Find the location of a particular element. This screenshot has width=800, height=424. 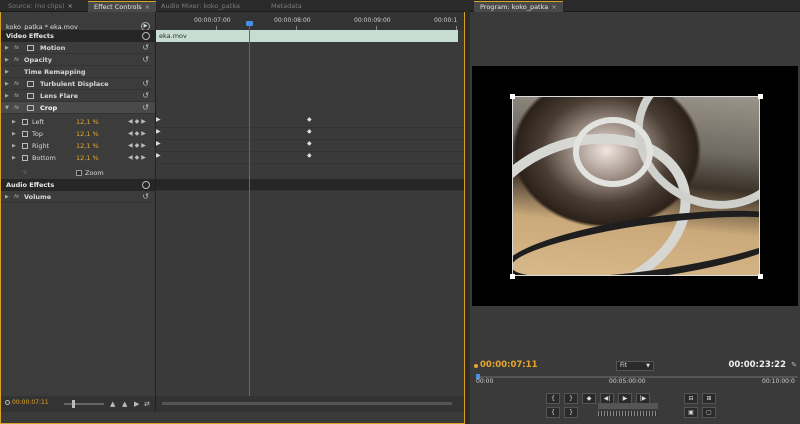

tab-audio-mixer: Audio Mixer: koko_patka is located at coordinates (200, 6).